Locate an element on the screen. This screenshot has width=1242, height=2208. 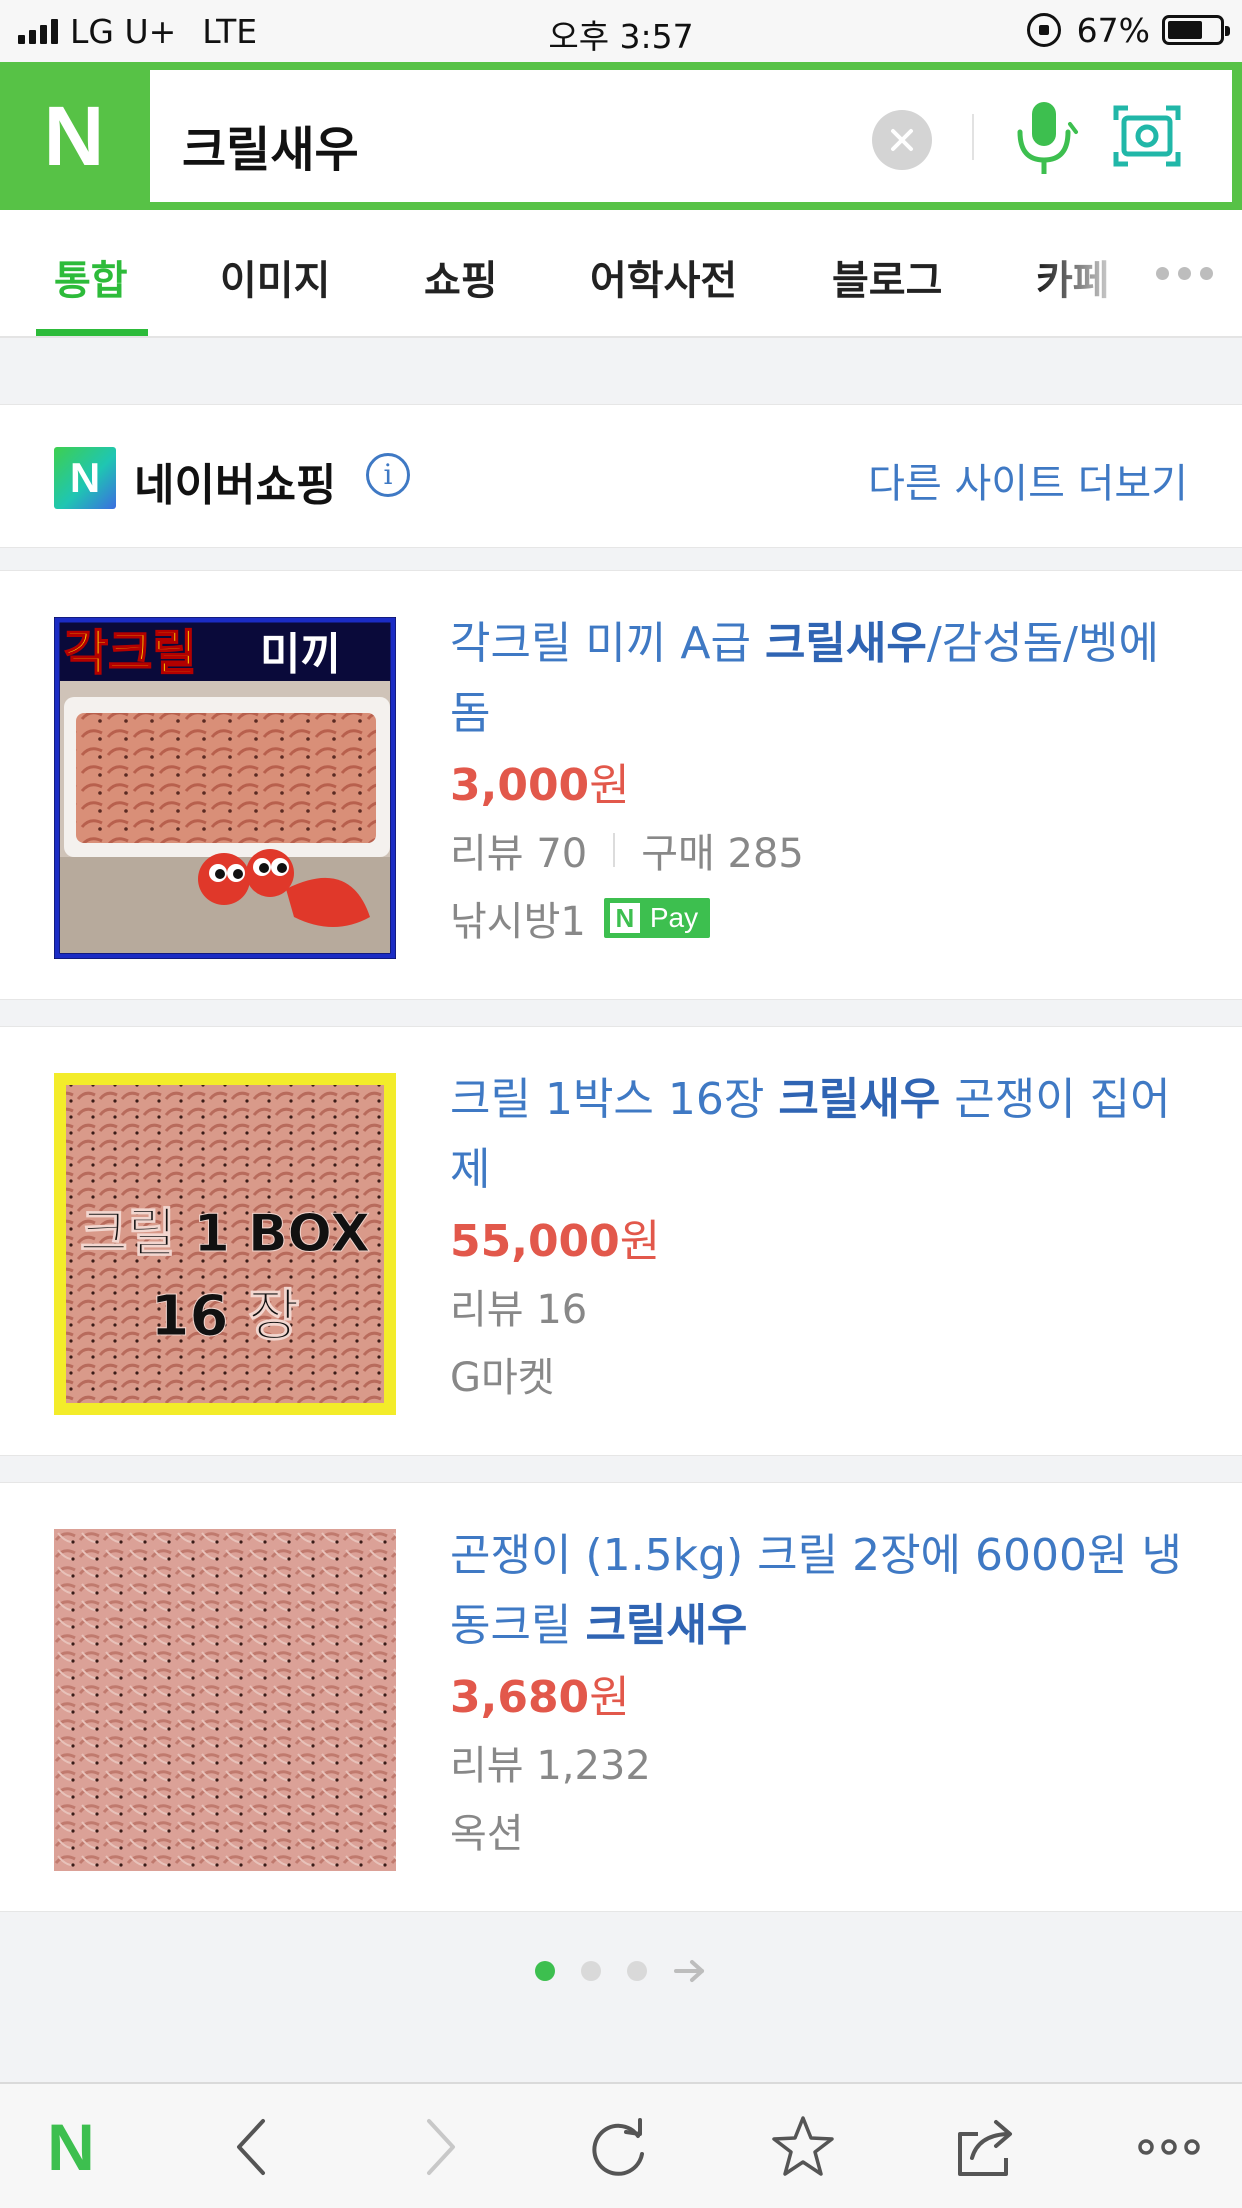
tab-more-button is located at coordinates (1184, 273).